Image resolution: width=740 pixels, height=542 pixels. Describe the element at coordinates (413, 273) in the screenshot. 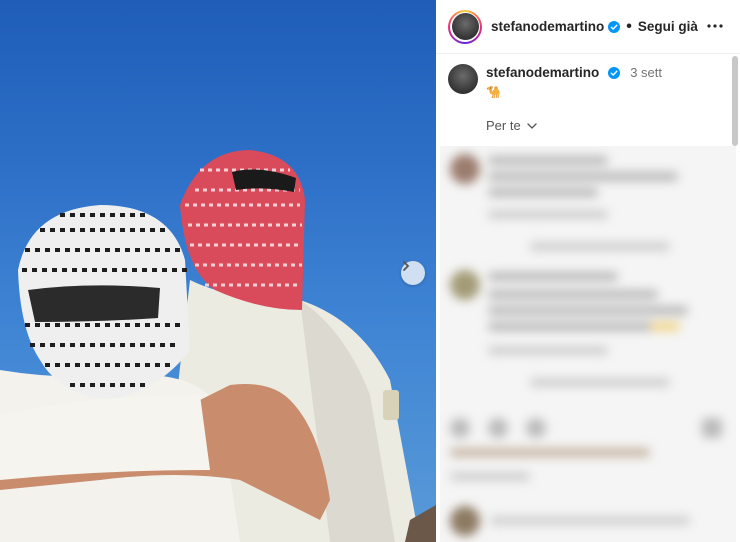

I see `next-photo-button` at that location.